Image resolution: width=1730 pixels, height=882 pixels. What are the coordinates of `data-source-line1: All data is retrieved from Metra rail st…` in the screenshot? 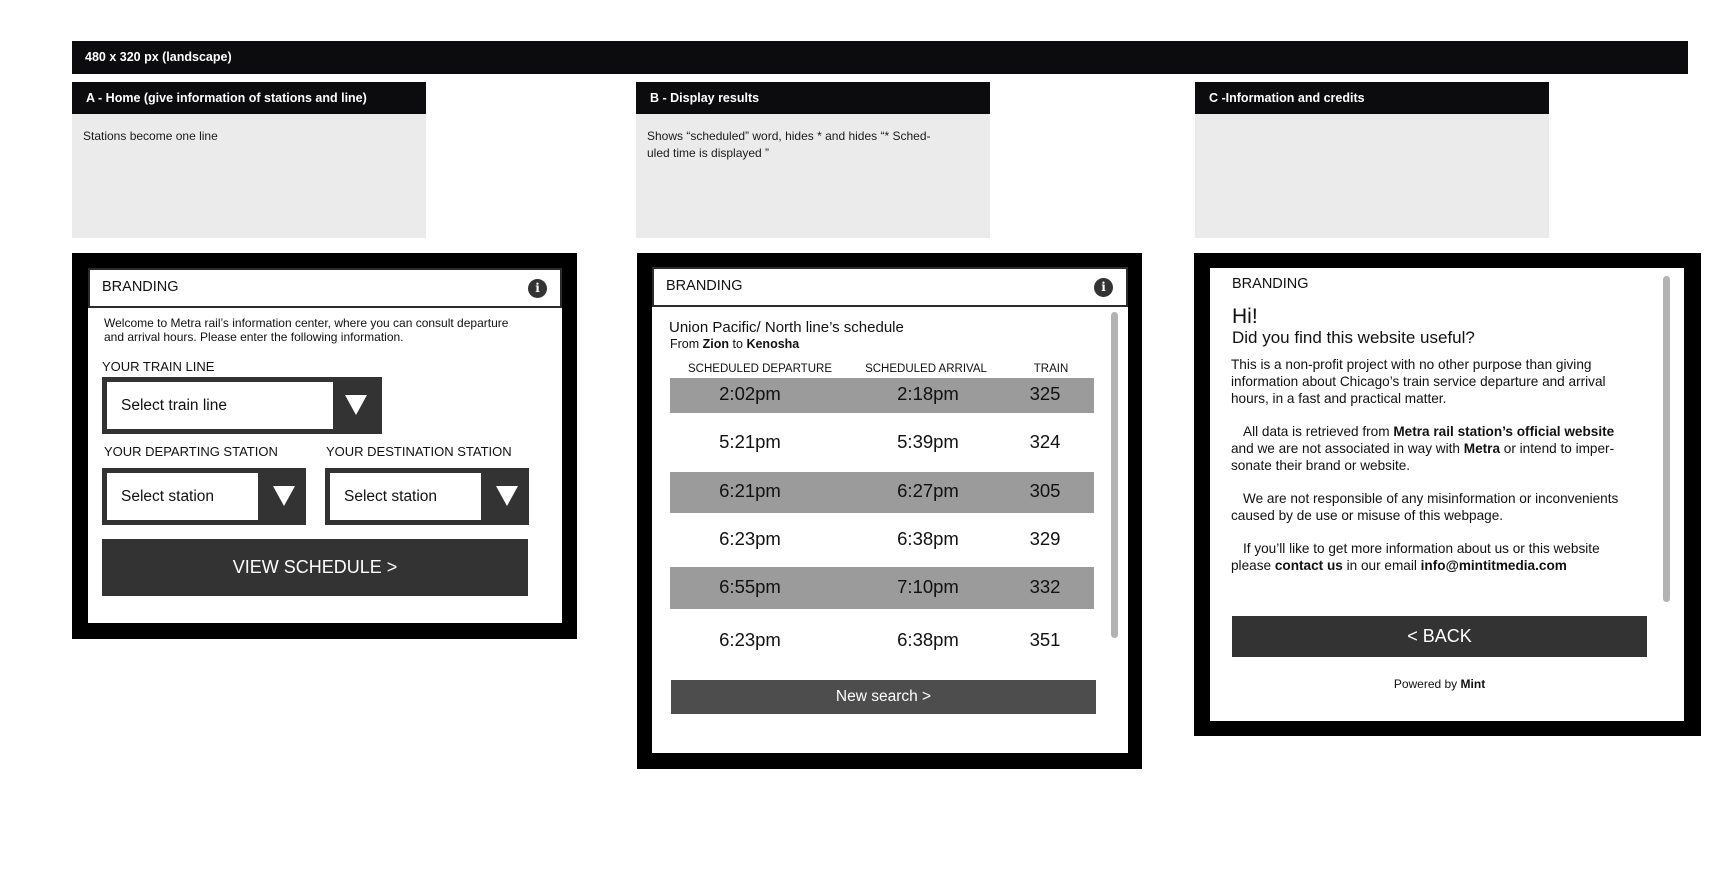 It's located at (1445, 431).